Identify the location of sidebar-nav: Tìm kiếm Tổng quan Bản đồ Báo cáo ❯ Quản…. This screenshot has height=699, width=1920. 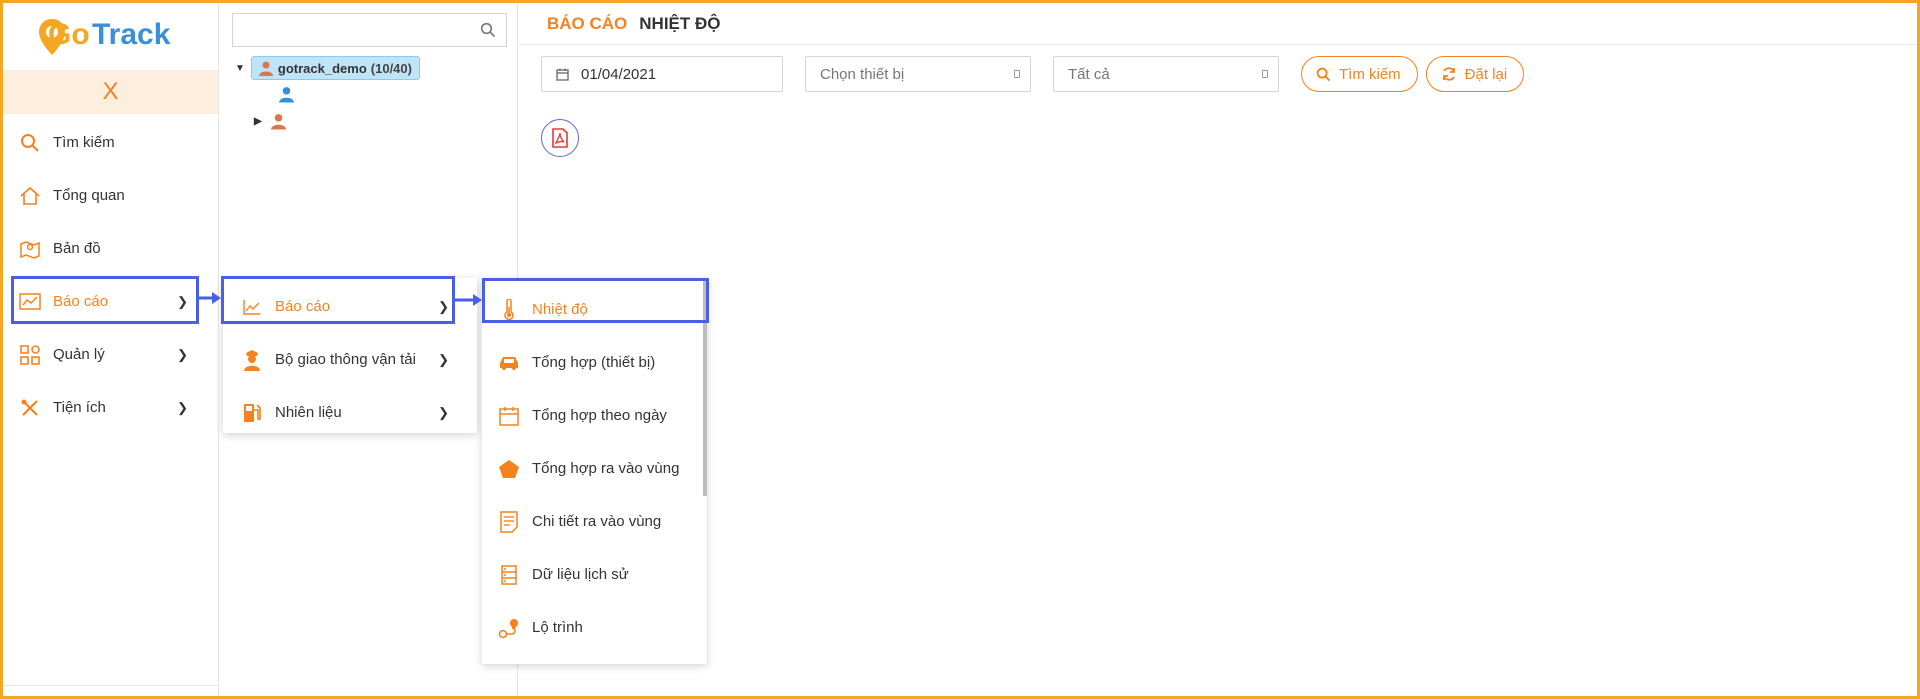
(110, 275).